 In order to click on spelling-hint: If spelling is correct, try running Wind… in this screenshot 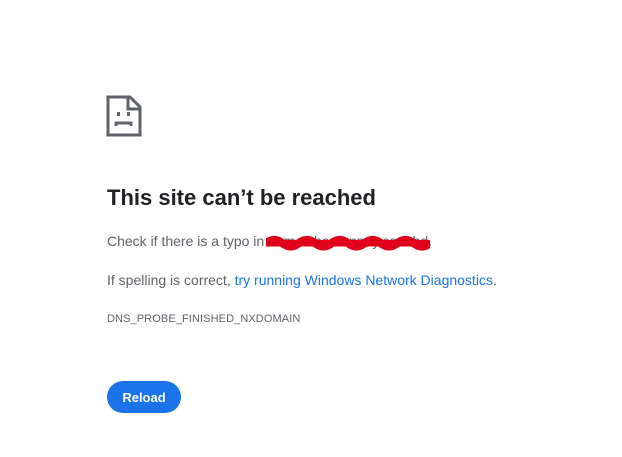, I will do `click(302, 280)`.